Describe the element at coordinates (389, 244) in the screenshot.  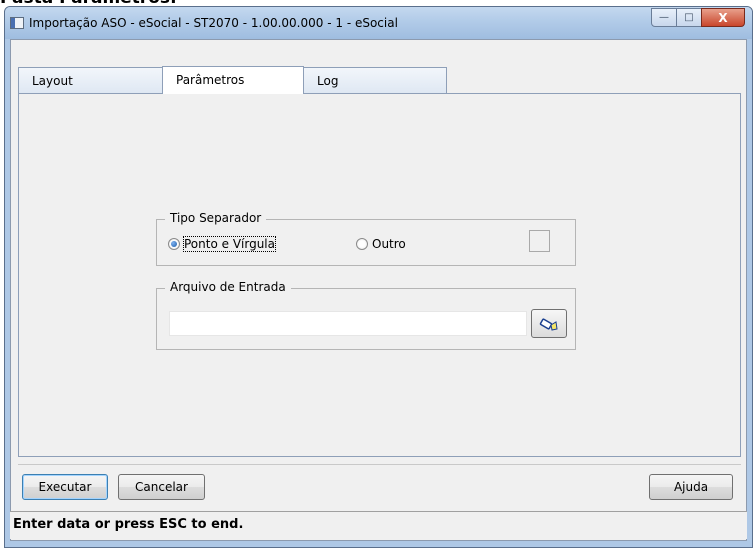
I see `radio-label: Outro` at that location.